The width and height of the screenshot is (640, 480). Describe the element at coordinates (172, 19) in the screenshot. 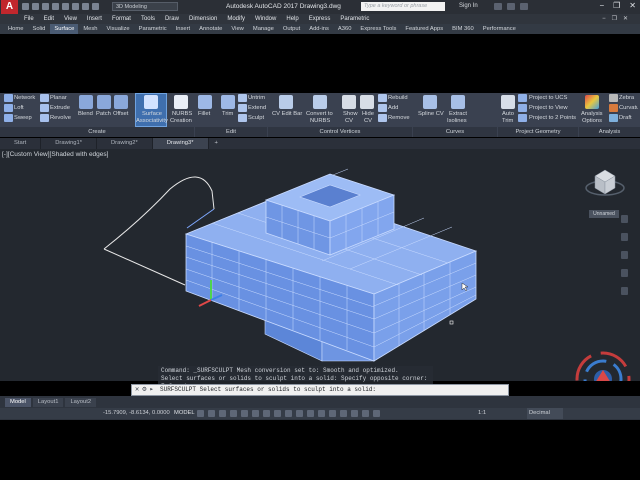

I see `menu-draw: Draw` at that location.